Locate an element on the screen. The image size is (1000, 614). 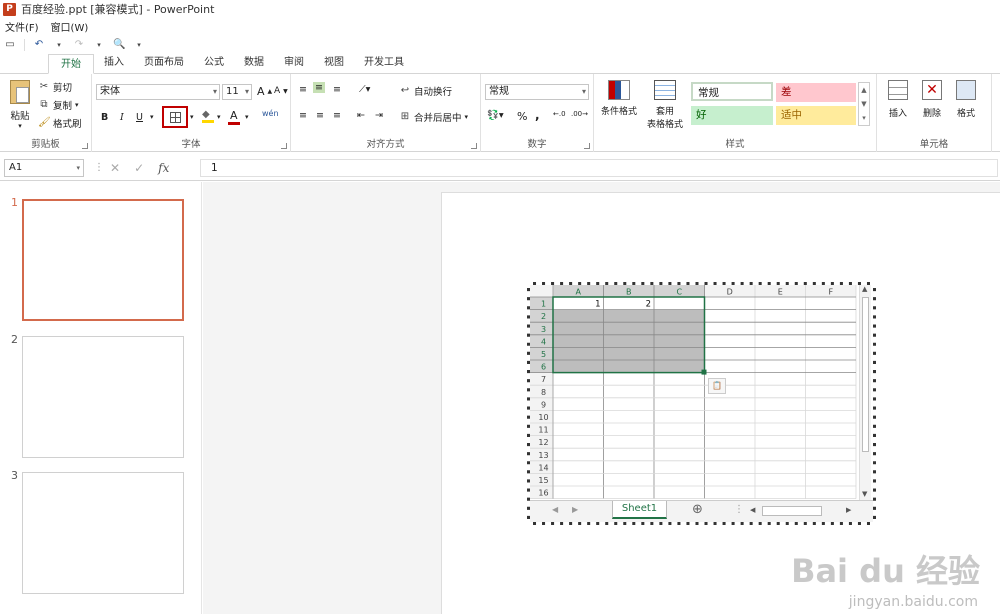
row-header-12: 12 is located at coordinates (543, 442).